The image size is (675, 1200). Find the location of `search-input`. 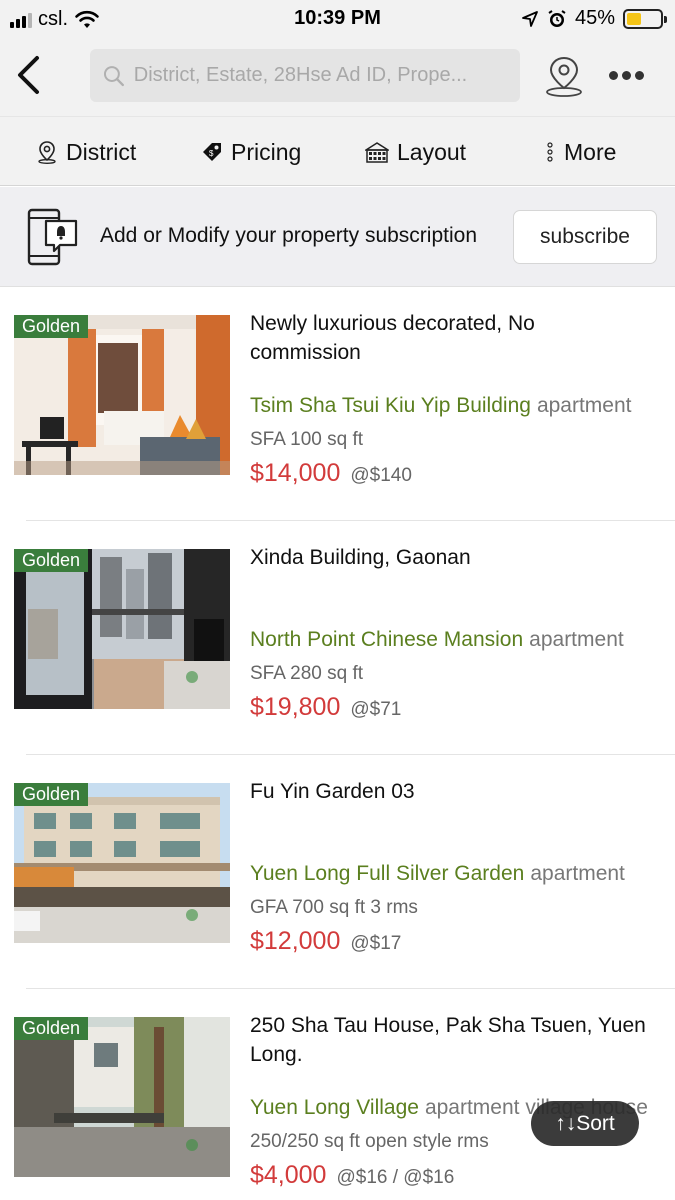

search-input is located at coordinates (326, 75).